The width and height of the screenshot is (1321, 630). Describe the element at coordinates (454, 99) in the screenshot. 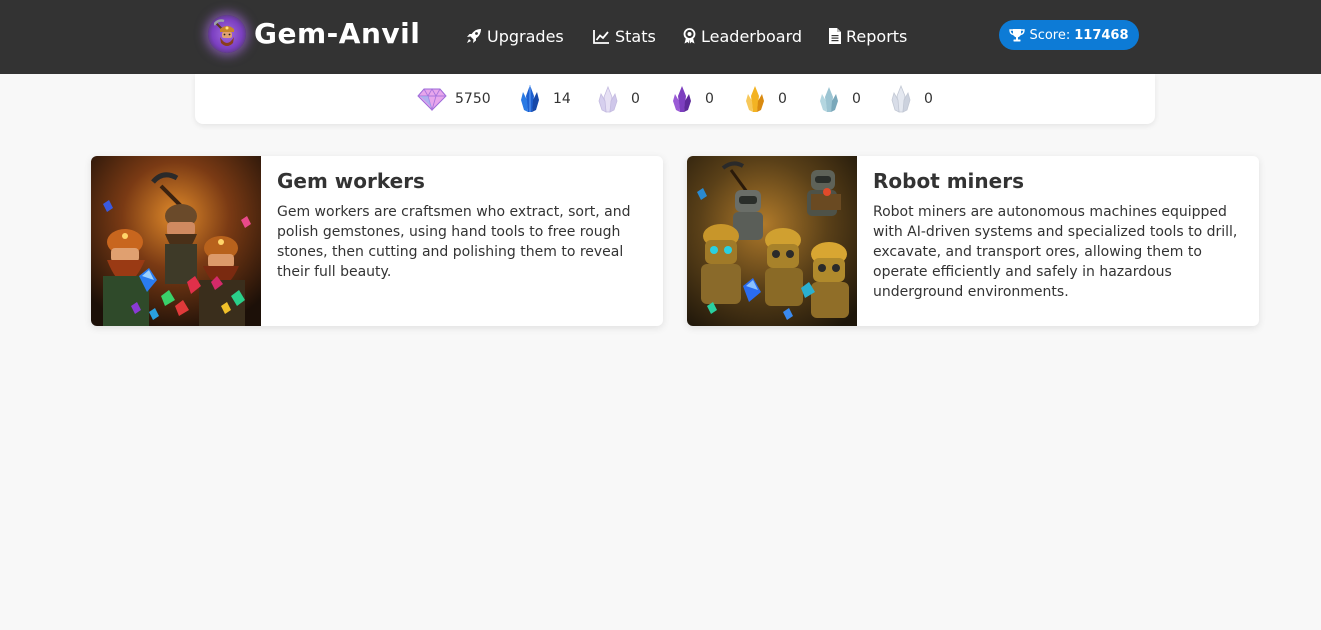

I see `resource-pink-diamond: 5750` at that location.